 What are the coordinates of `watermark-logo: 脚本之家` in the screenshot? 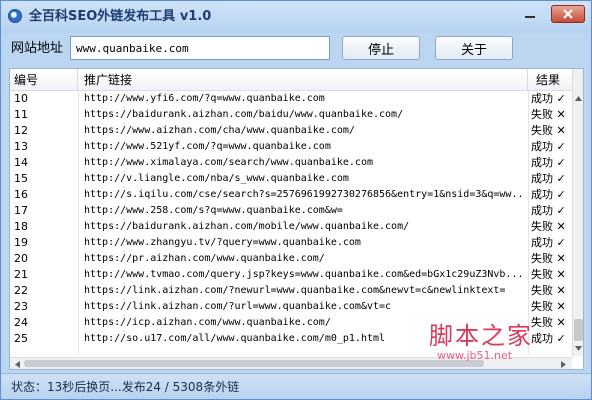 It's located at (481, 336).